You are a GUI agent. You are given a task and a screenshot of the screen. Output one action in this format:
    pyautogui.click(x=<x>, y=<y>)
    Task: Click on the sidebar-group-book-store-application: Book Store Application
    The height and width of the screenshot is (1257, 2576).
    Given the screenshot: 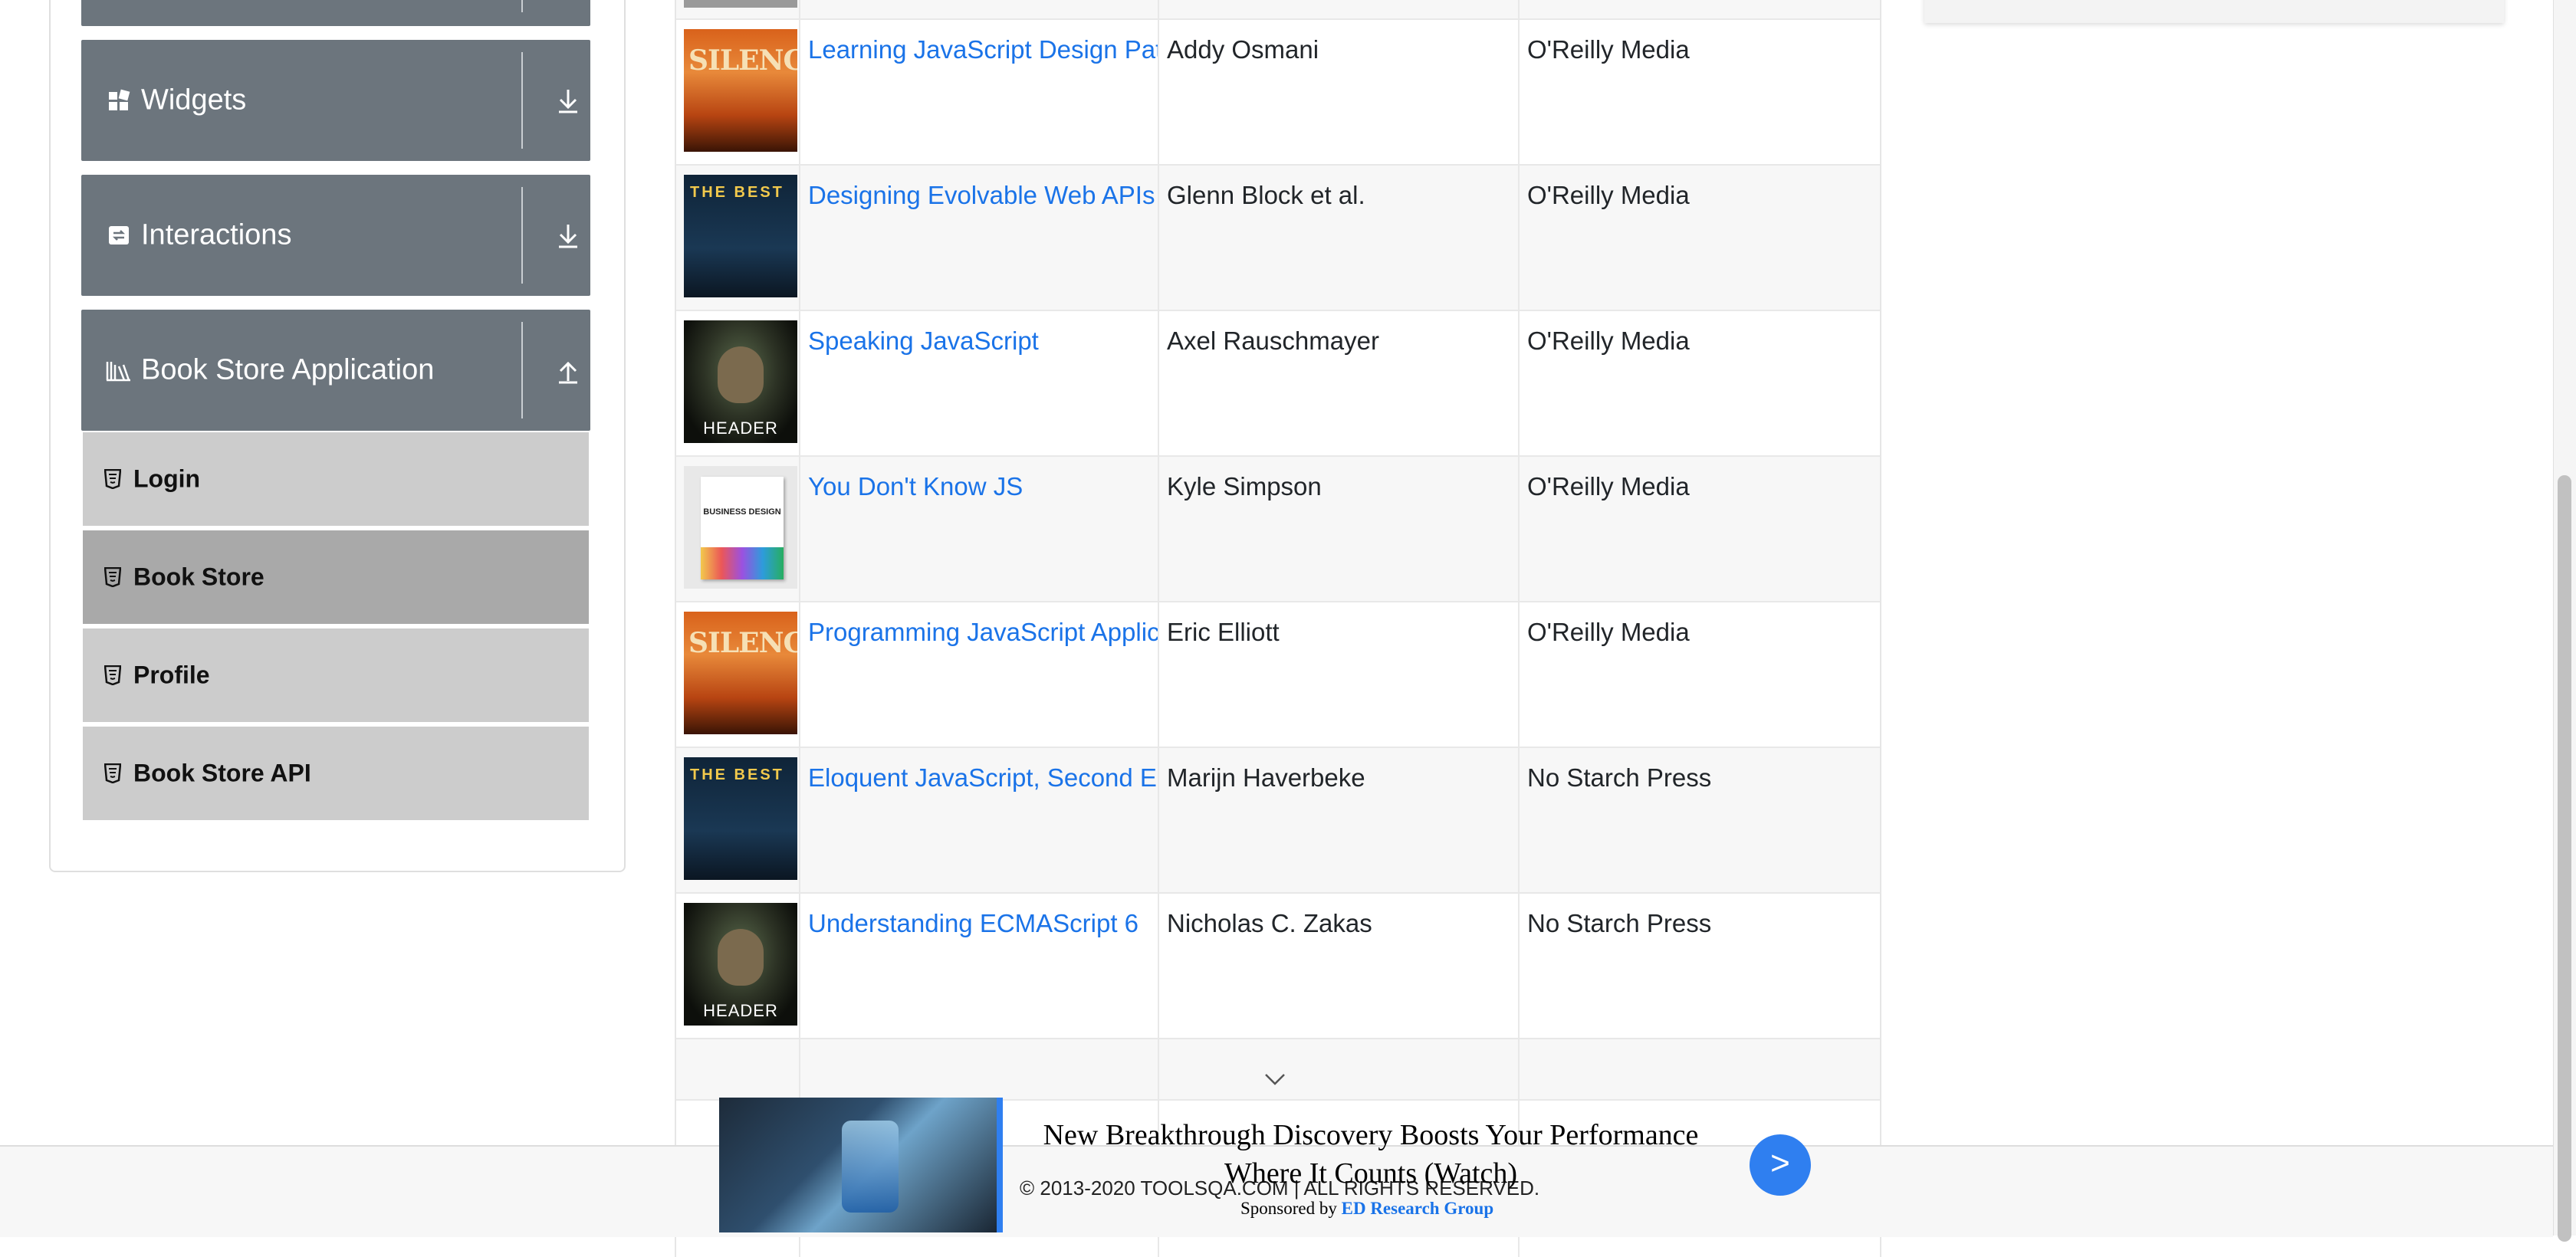 What is the action you would take?
    pyautogui.click(x=336, y=370)
    